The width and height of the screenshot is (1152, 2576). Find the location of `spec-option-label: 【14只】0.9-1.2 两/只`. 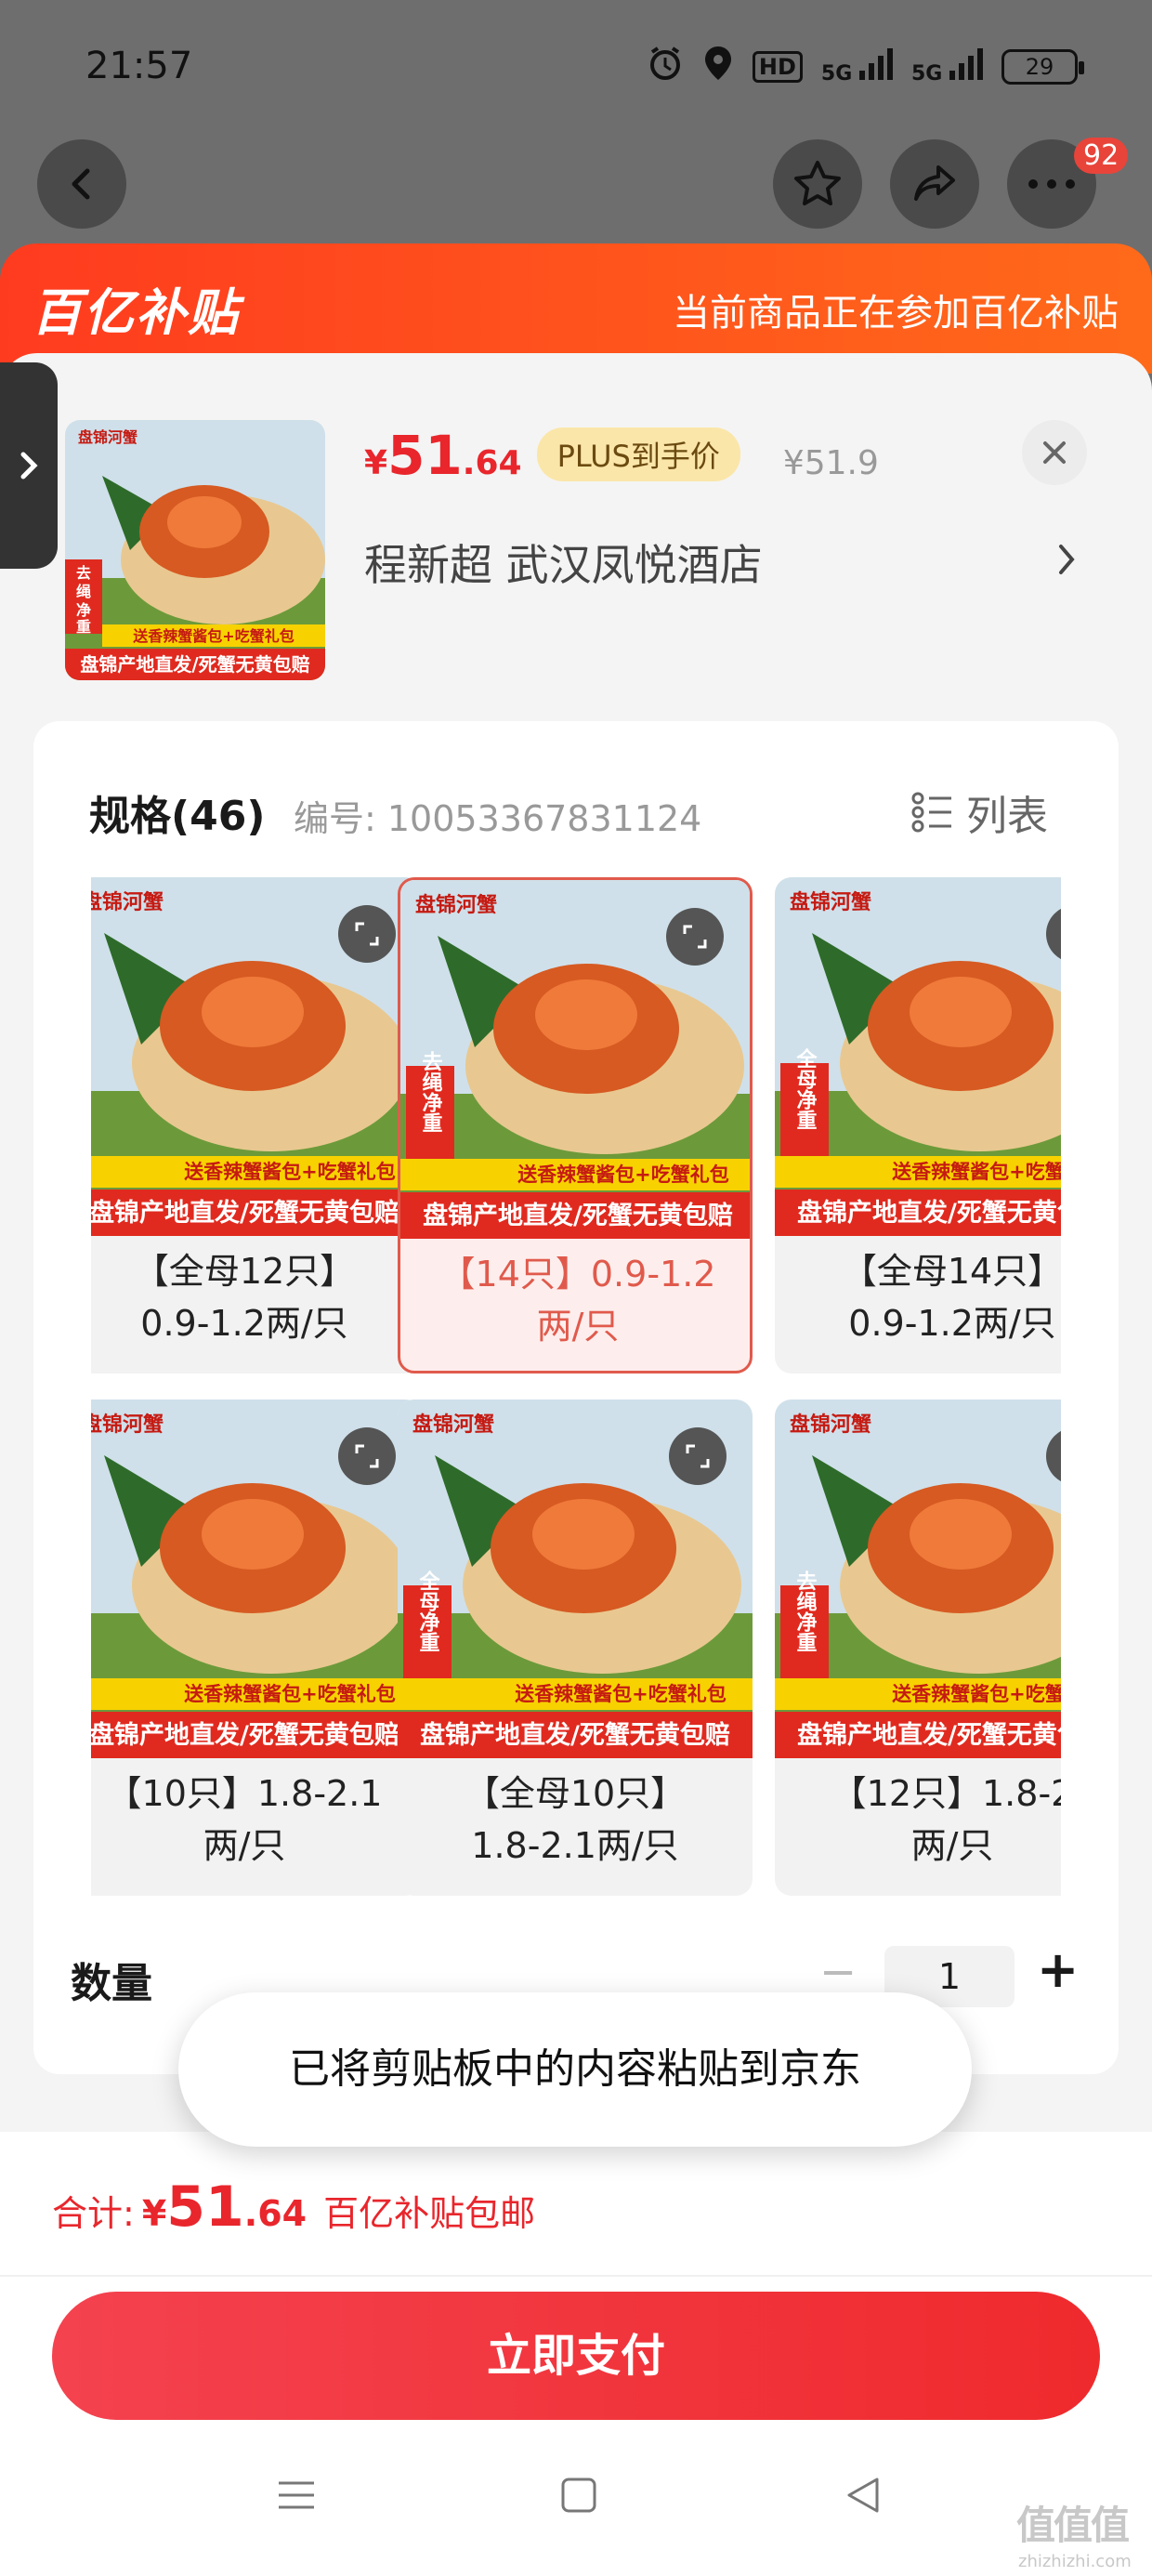

spec-option-label: 【14只】0.9-1.2 两/只 is located at coordinates (575, 1300).